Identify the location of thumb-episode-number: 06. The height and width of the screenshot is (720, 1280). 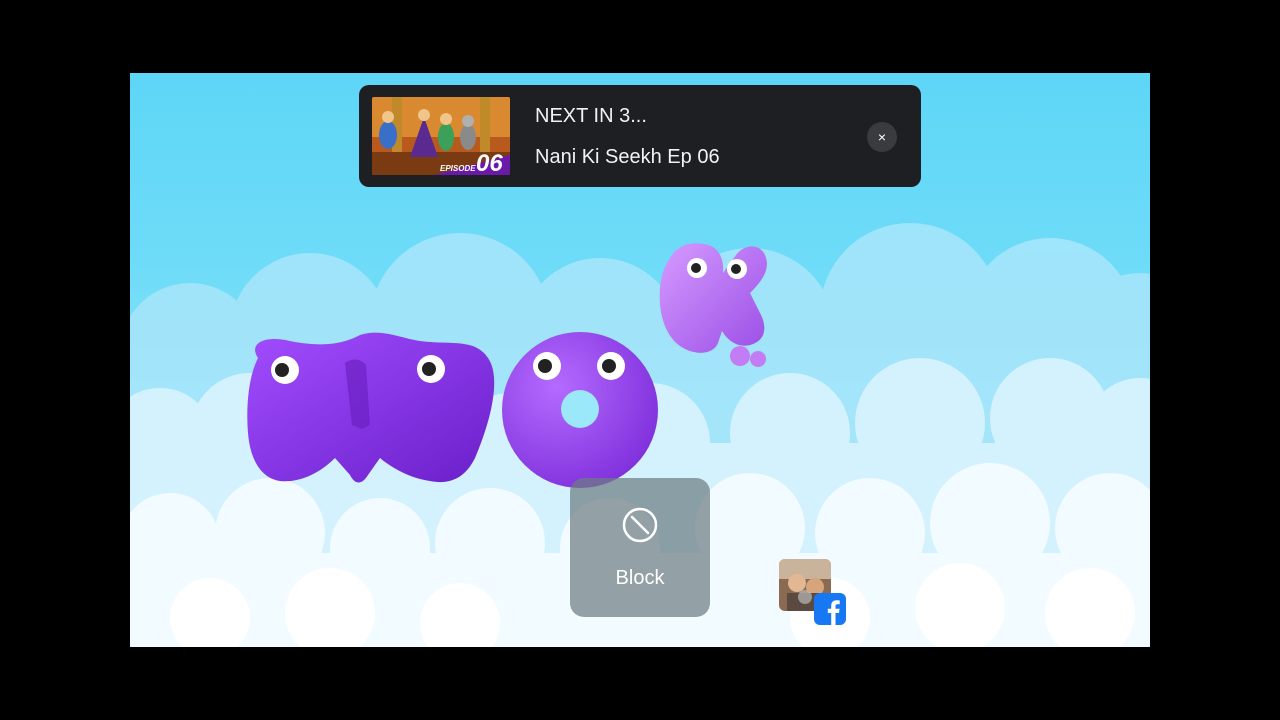
(489, 162).